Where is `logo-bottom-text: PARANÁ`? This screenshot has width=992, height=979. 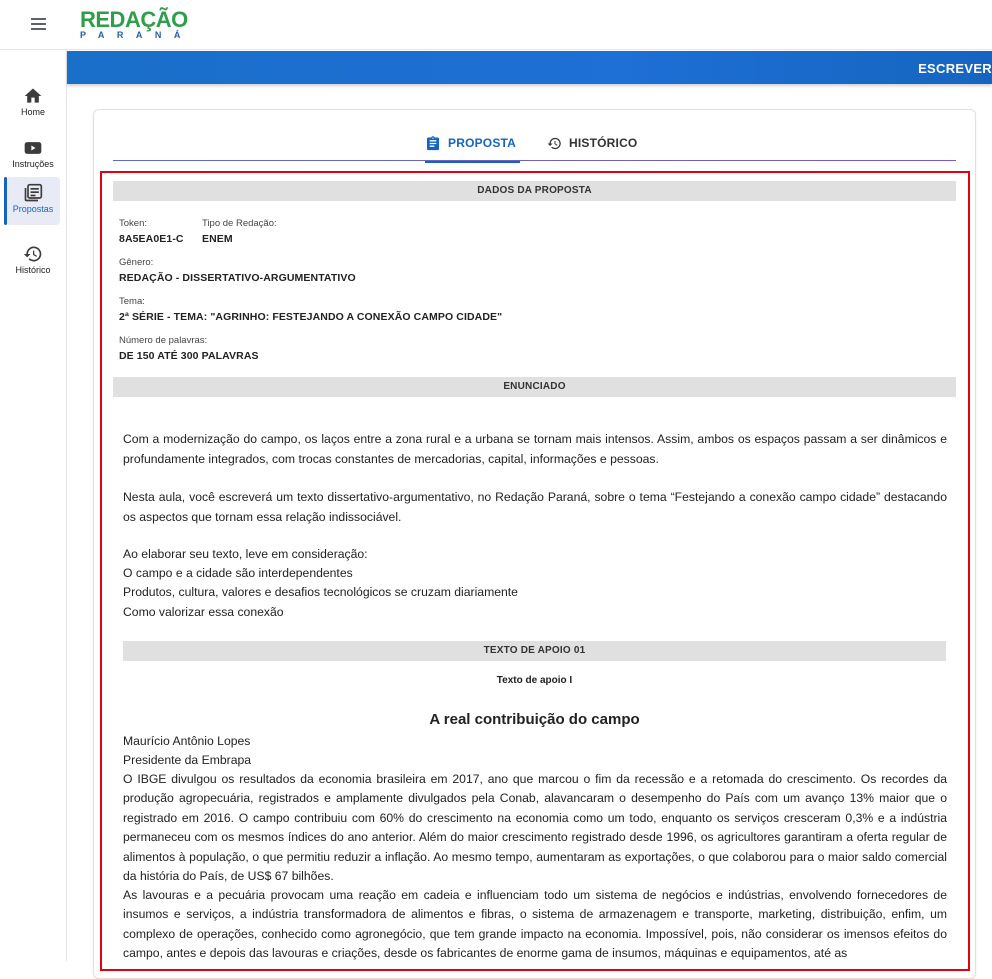
logo-bottom-text: PARANÁ is located at coordinates (136, 35).